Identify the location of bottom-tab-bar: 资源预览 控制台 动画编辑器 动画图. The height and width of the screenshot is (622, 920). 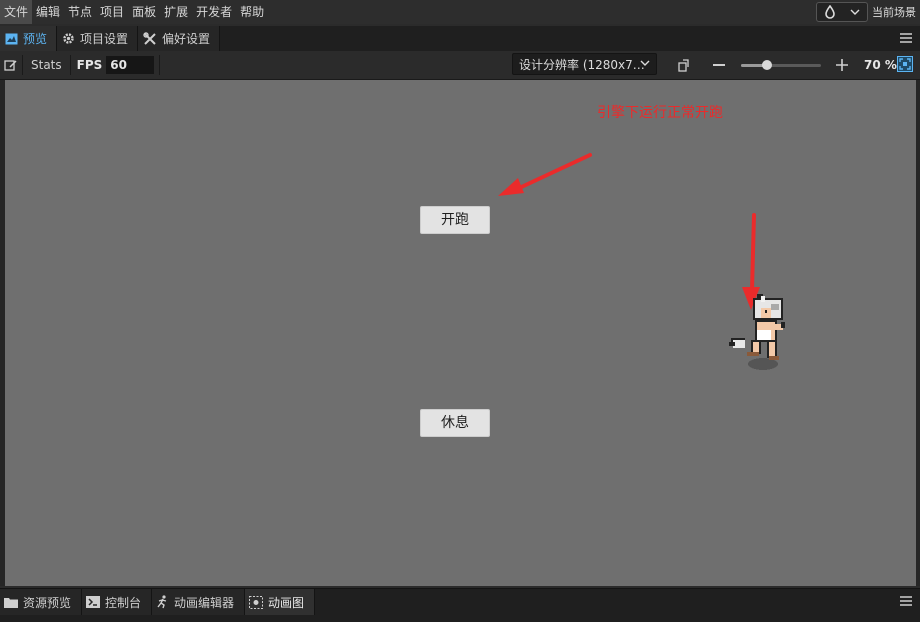
(460, 605).